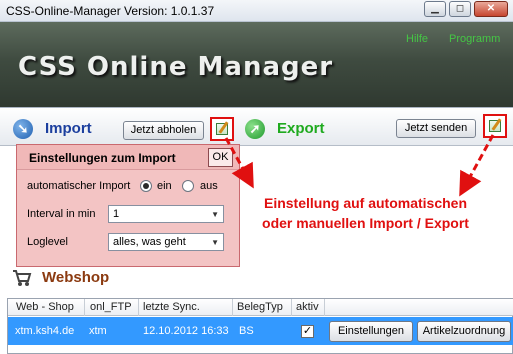 The width and height of the screenshot is (513, 354). What do you see at coordinates (110, 11) in the screenshot?
I see `window-title: CSS-Online-Manager Version: 1.0.1.37` at bounding box center [110, 11].